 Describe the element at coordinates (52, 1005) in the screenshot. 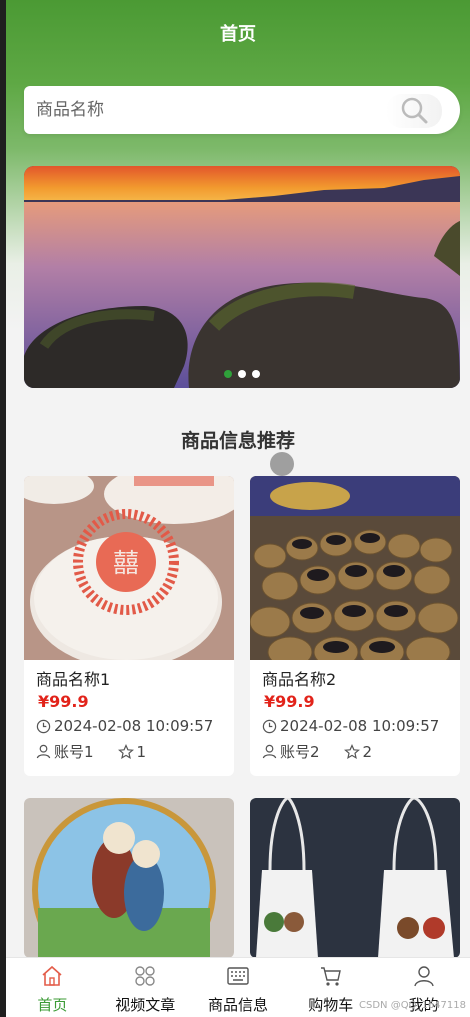

I see `tab-label: 首页` at that location.